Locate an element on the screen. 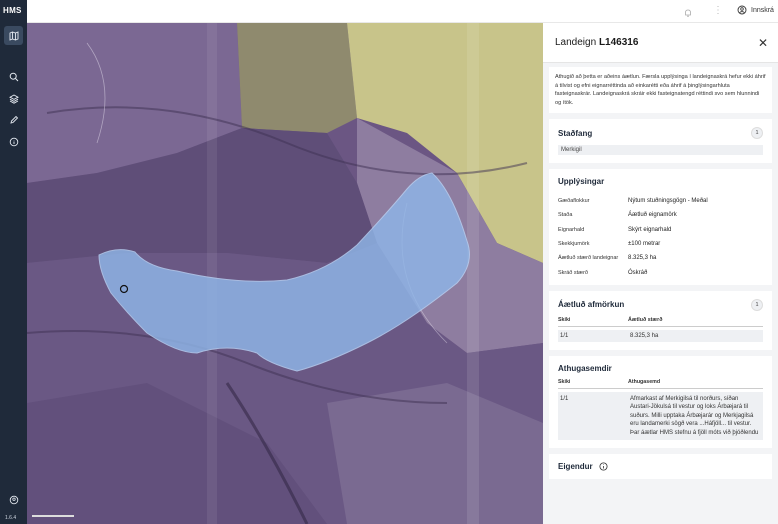 This screenshot has width=778, height=524. address-count-badge: 1 is located at coordinates (757, 133).